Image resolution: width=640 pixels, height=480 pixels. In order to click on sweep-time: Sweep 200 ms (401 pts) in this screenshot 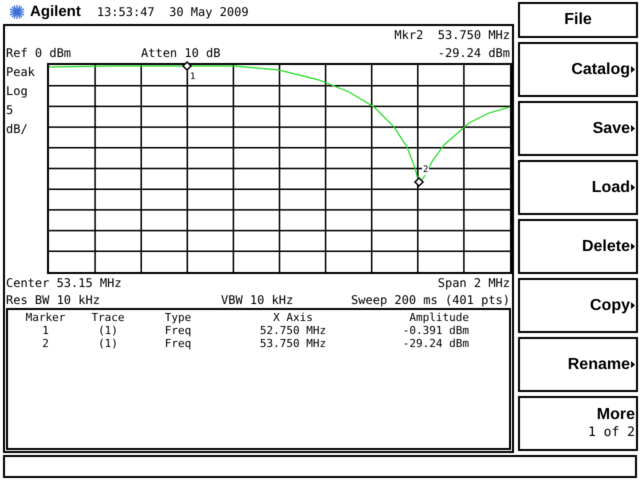, I will do `click(431, 300)`.